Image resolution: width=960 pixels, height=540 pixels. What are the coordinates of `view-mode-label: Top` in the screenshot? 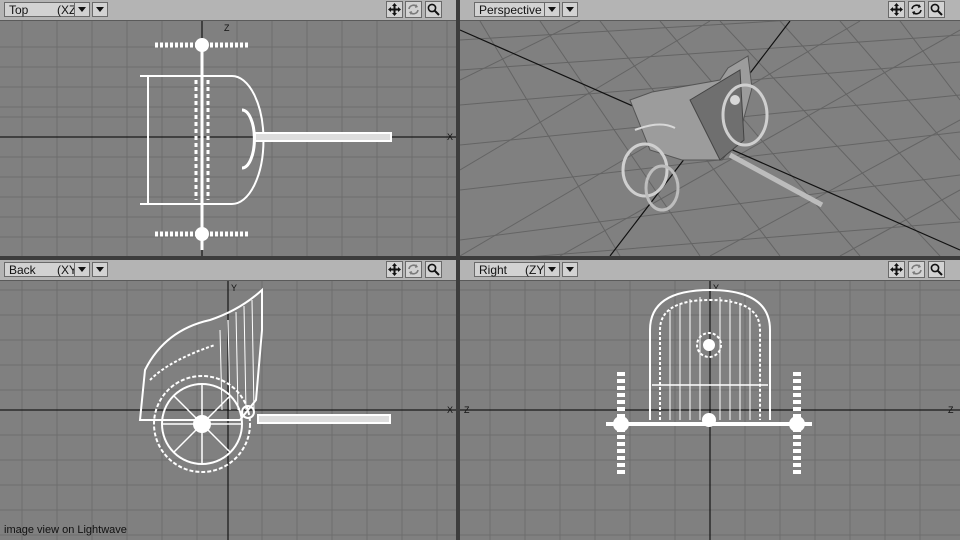 It's located at (19, 10).